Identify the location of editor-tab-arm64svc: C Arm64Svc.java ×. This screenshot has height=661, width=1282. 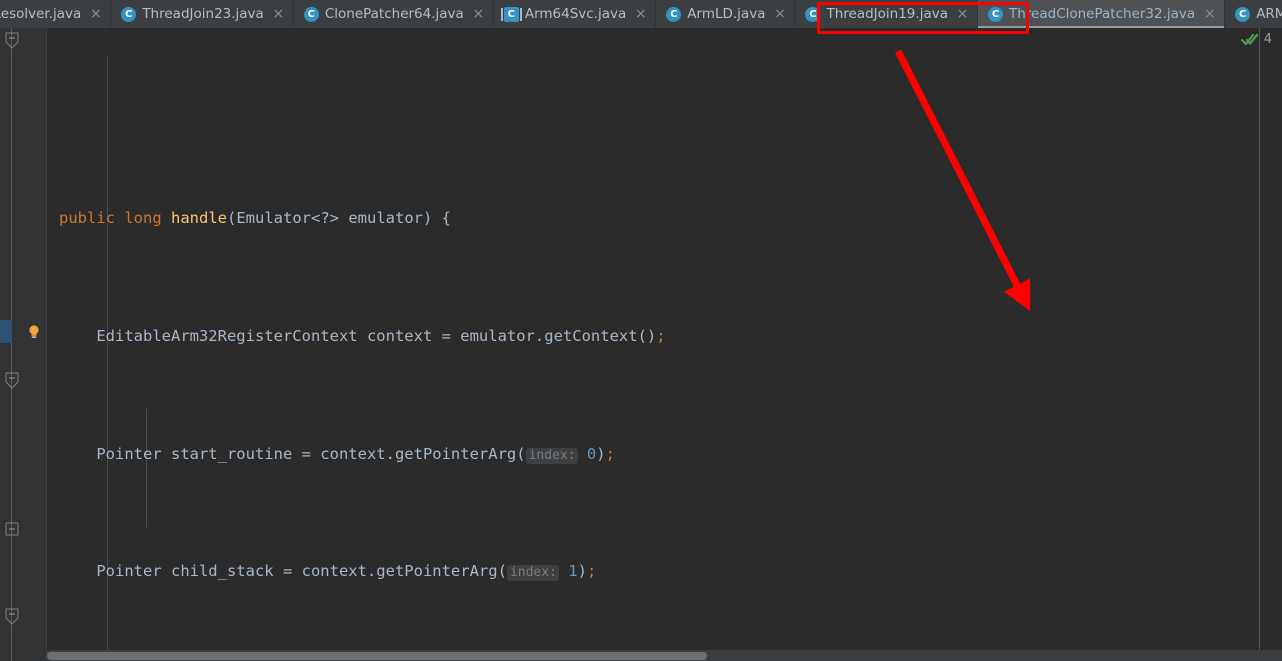
(575, 14).